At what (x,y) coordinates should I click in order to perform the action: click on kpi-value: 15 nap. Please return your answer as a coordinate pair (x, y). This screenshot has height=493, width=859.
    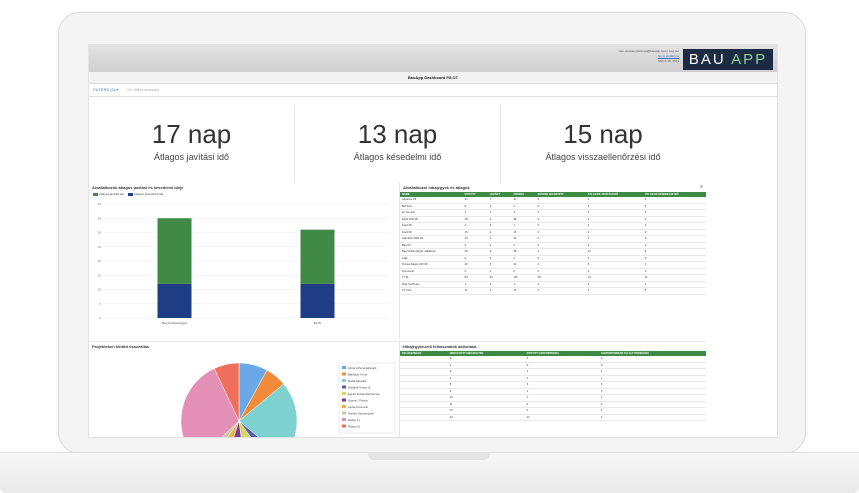
    Looking at the image, I should click on (603, 134).